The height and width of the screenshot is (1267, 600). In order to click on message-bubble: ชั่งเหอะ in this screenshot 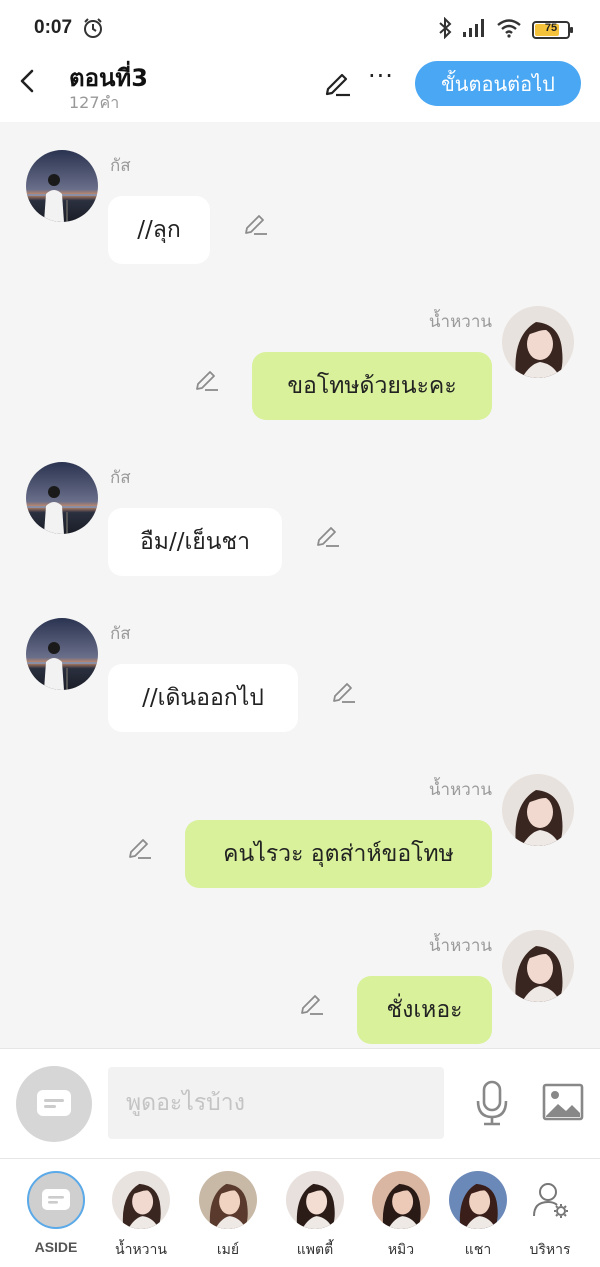, I will do `click(424, 1010)`.